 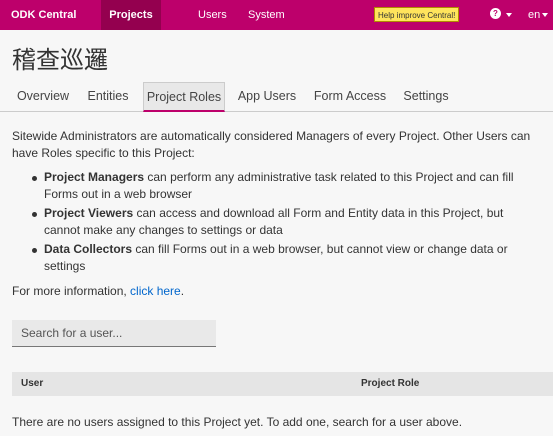 I want to click on column-header-project-role: Project Role, so click(x=390, y=383).